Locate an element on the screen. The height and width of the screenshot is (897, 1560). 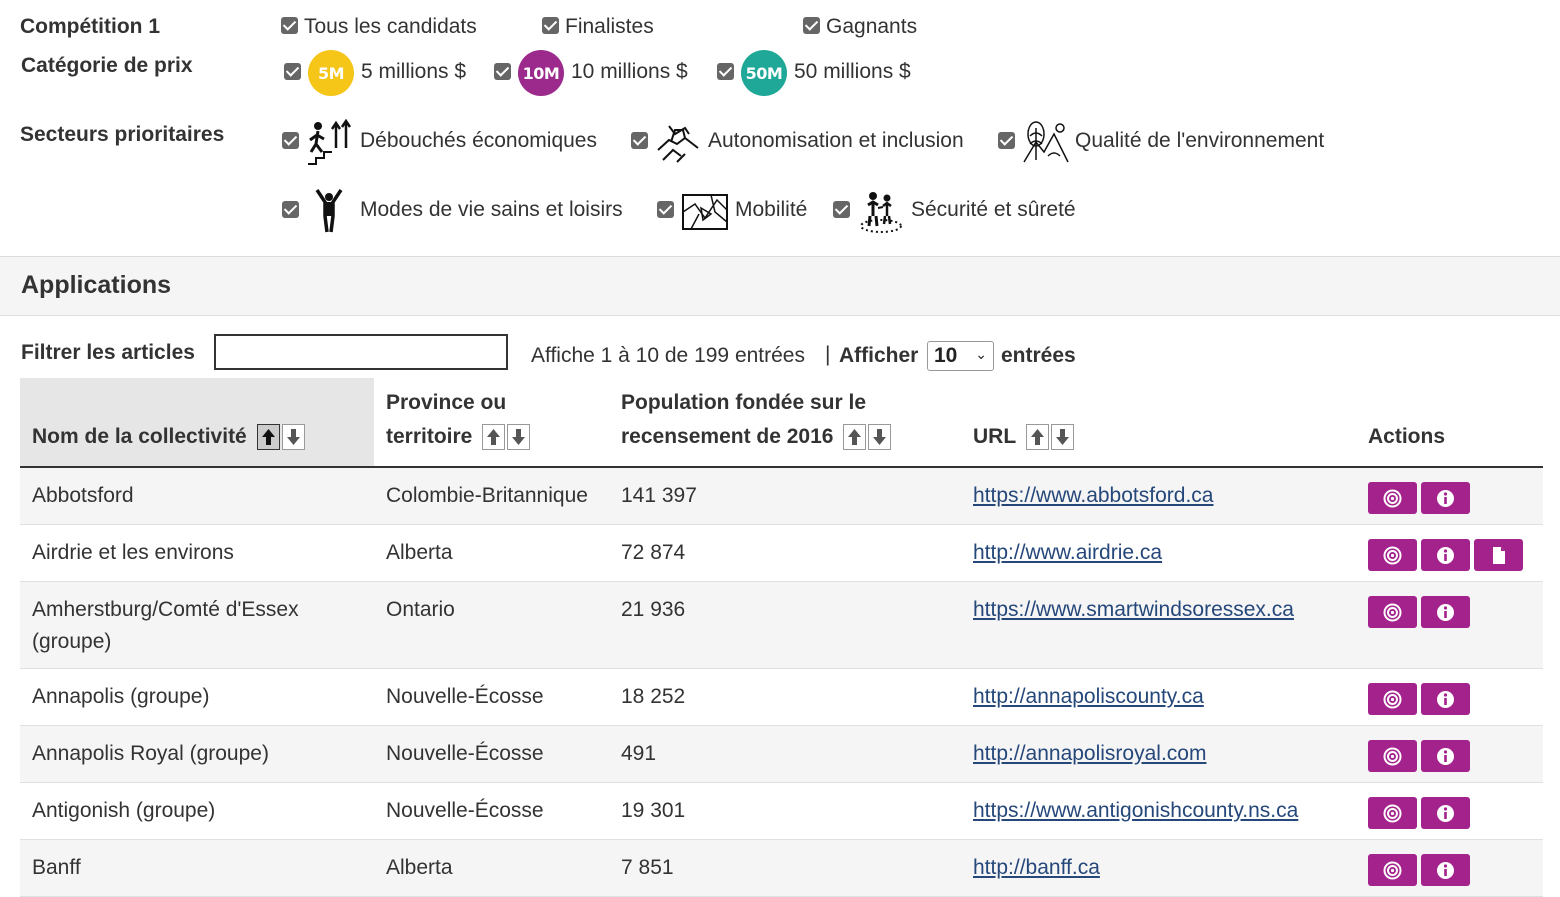
column-header-url: URL is located at coordinates (1158, 423).